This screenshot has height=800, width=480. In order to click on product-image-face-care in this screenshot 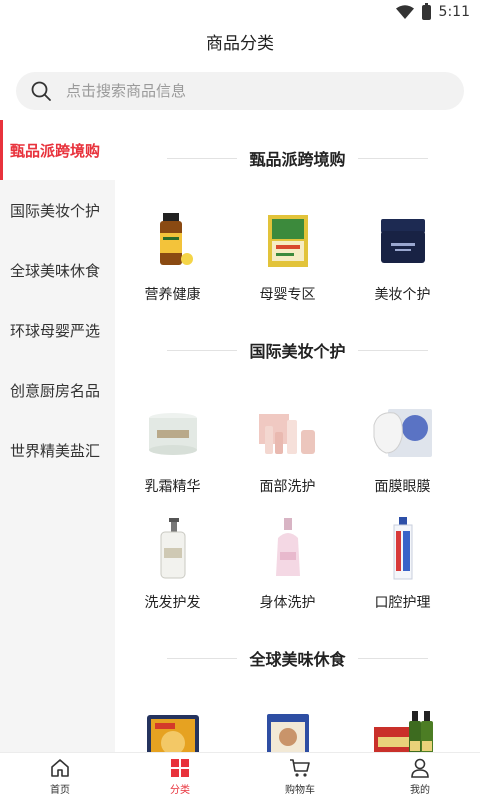, I will do `click(288, 433)`.